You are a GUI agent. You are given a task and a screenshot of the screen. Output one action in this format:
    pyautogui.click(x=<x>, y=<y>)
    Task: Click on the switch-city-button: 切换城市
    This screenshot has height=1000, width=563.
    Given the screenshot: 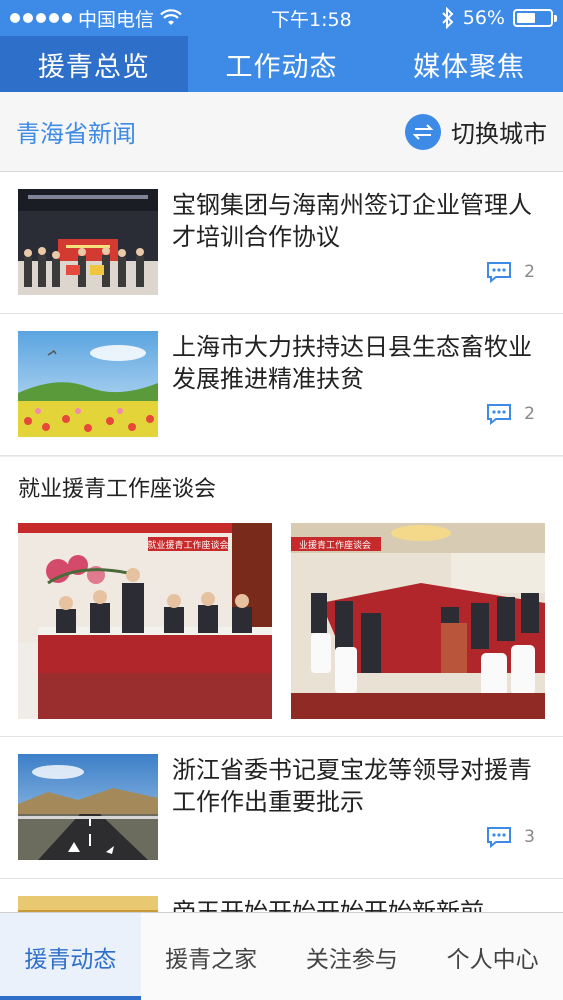 What is the action you would take?
    pyautogui.click(x=476, y=131)
    